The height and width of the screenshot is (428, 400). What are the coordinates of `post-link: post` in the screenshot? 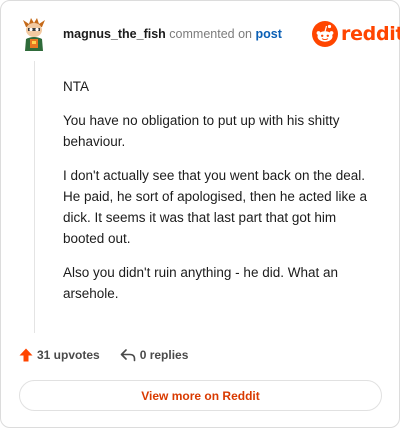 It's located at (268, 34).